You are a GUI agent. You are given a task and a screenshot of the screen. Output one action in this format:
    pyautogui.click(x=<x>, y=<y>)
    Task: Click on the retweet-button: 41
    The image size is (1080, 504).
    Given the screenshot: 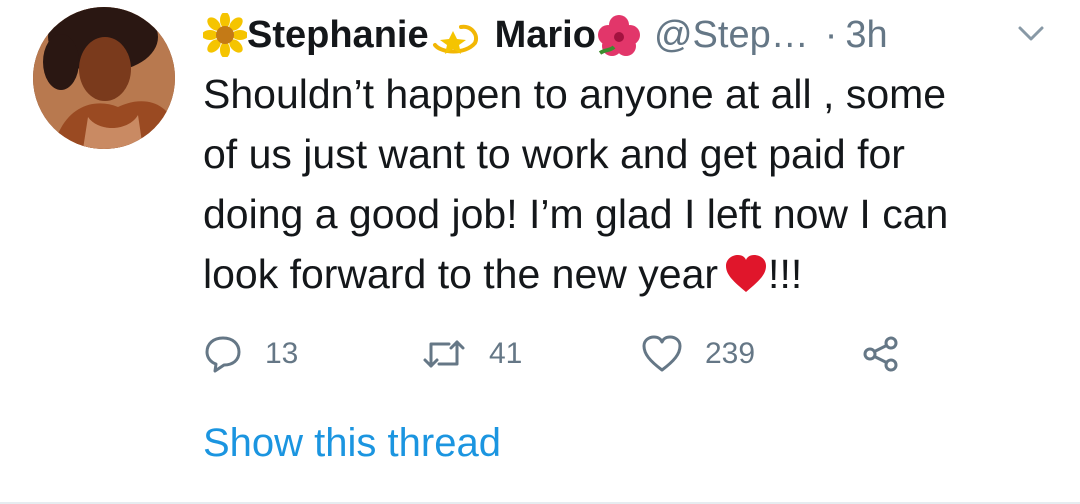 What is the action you would take?
    pyautogui.click(x=471, y=354)
    